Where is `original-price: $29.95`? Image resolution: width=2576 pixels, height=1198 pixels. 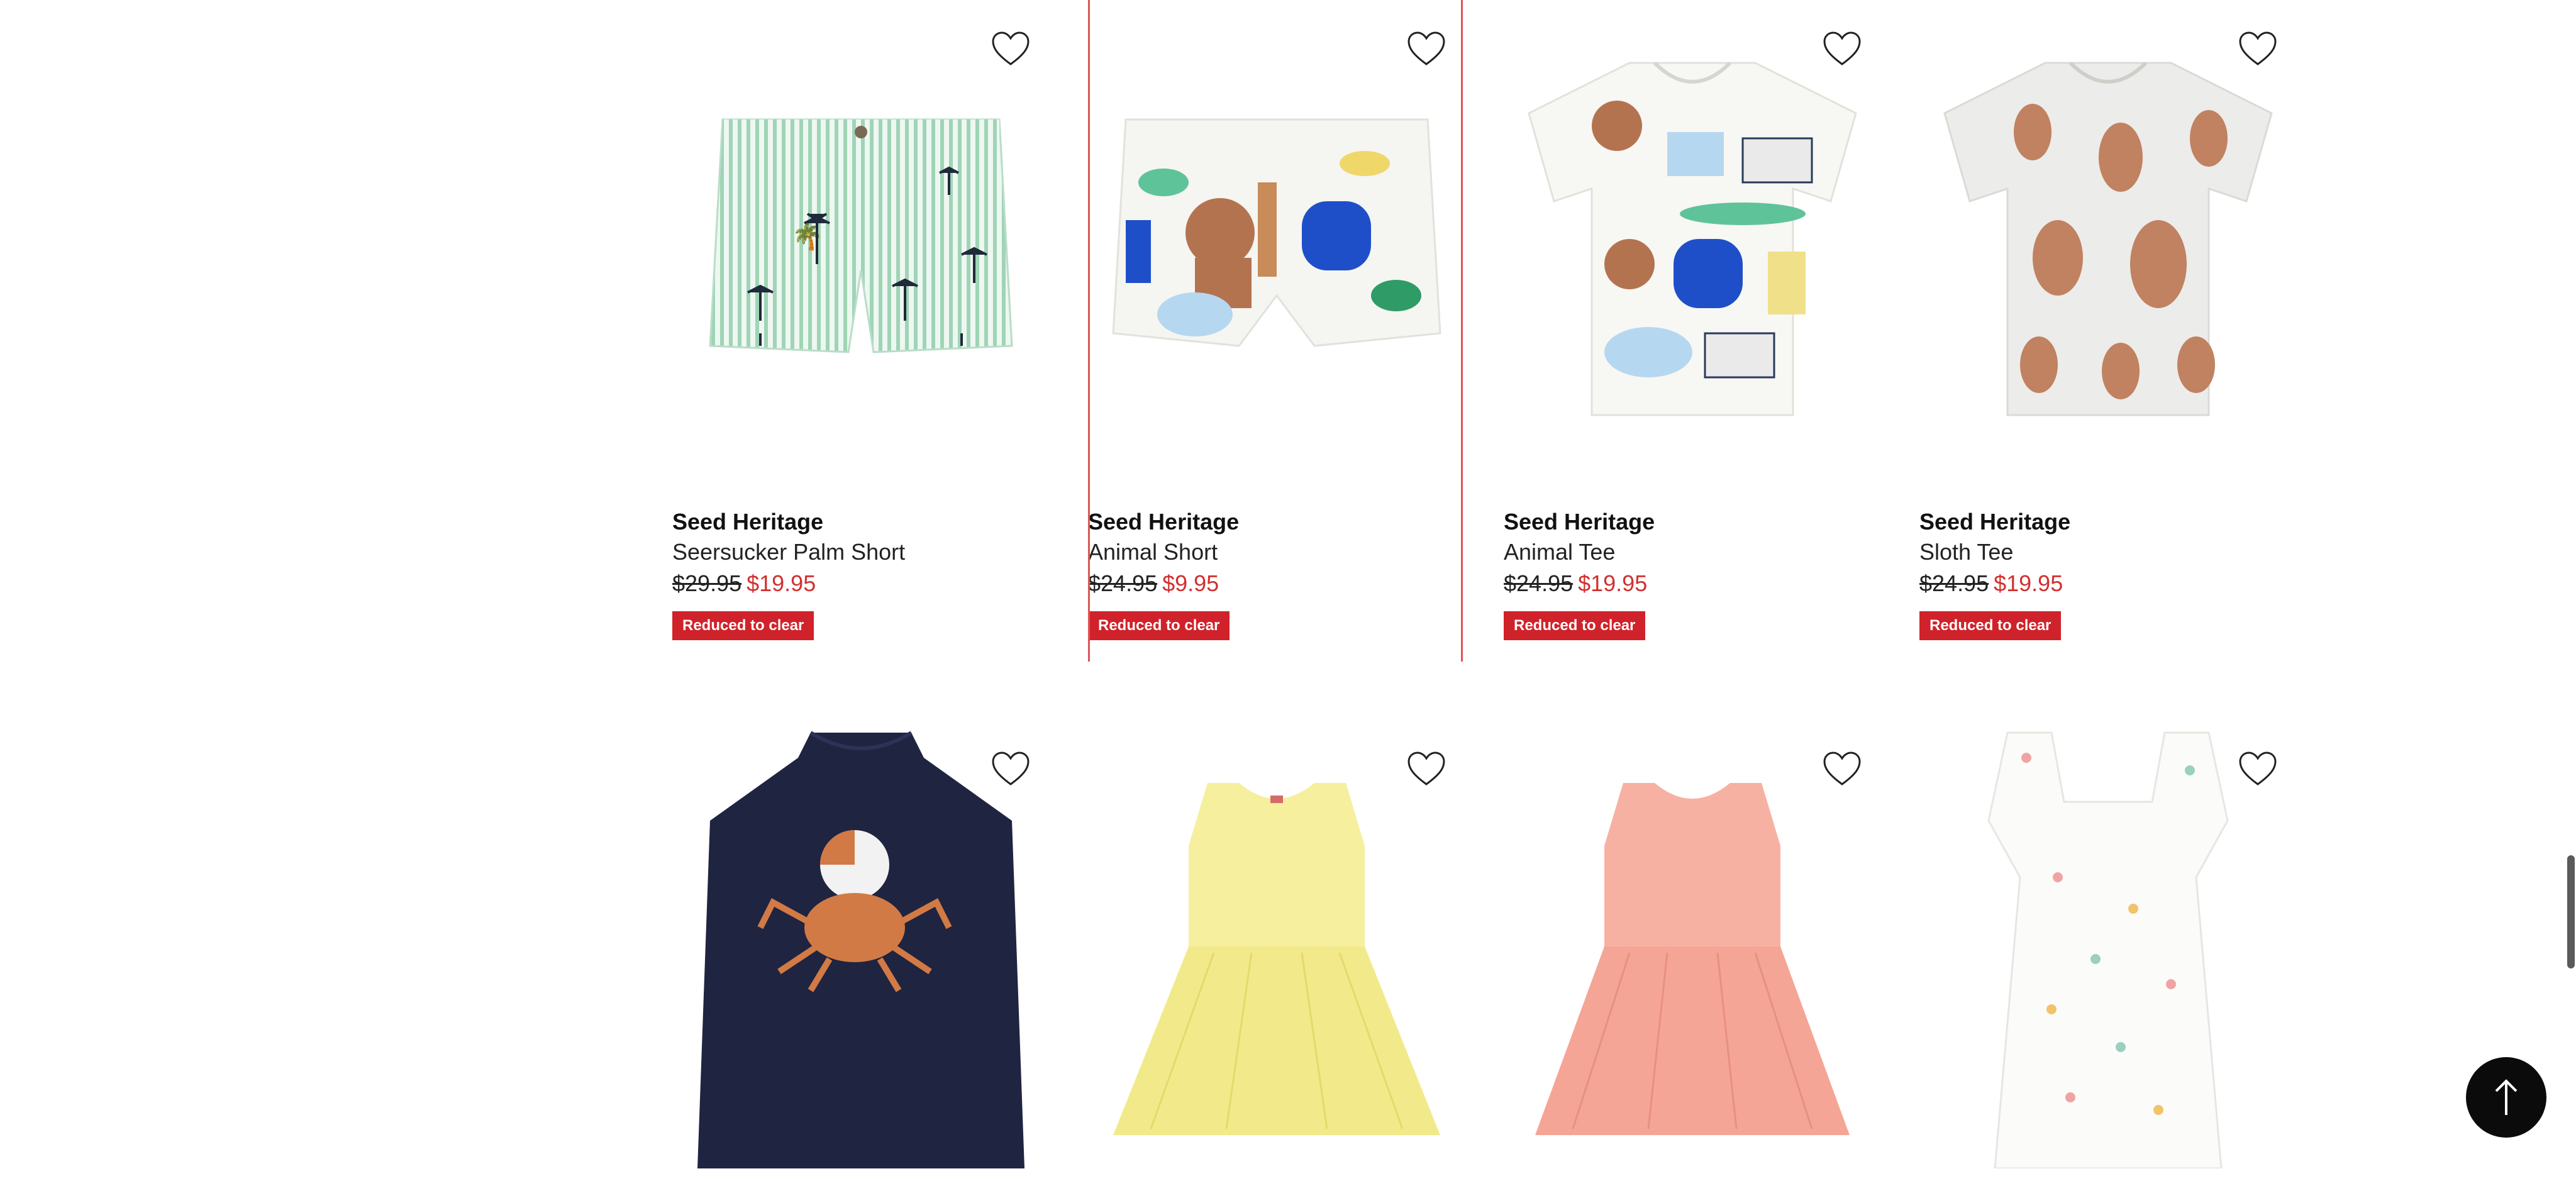 original-price: $29.95 is located at coordinates (707, 583).